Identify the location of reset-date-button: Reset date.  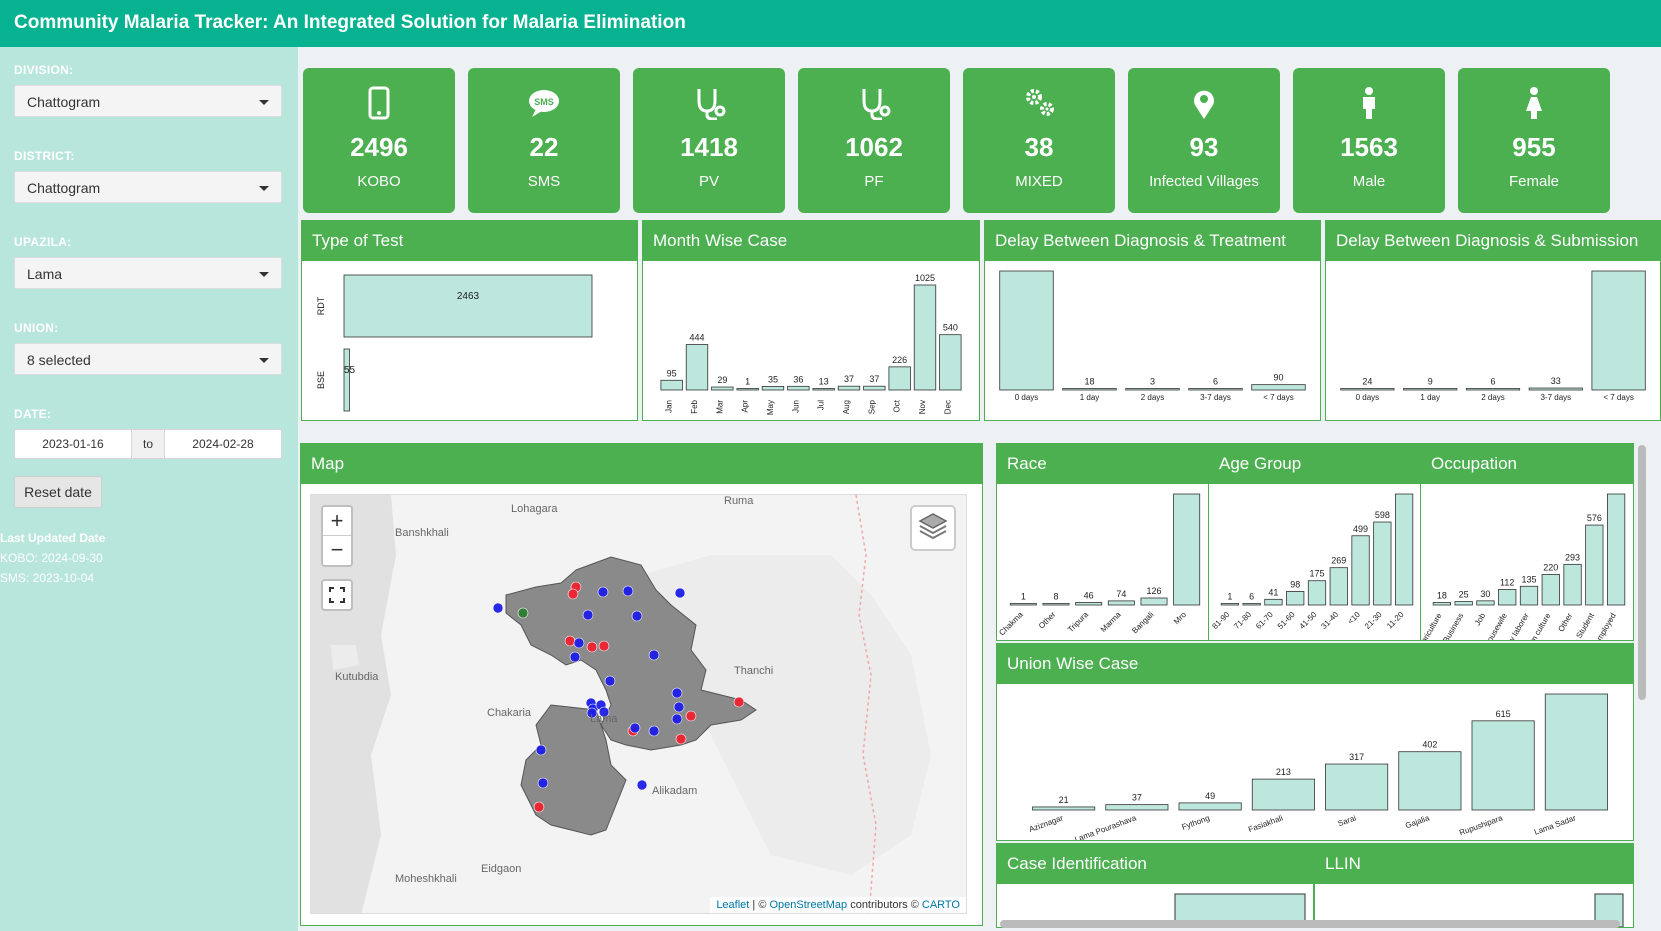
(58, 492).